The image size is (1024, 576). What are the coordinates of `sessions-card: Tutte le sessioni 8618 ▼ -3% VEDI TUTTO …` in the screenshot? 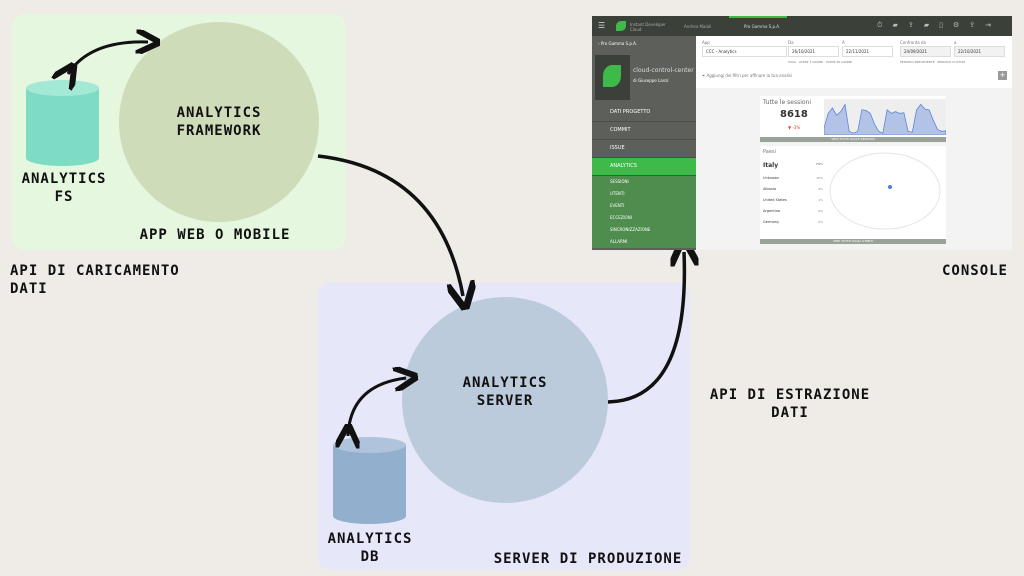 It's located at (853, 119).